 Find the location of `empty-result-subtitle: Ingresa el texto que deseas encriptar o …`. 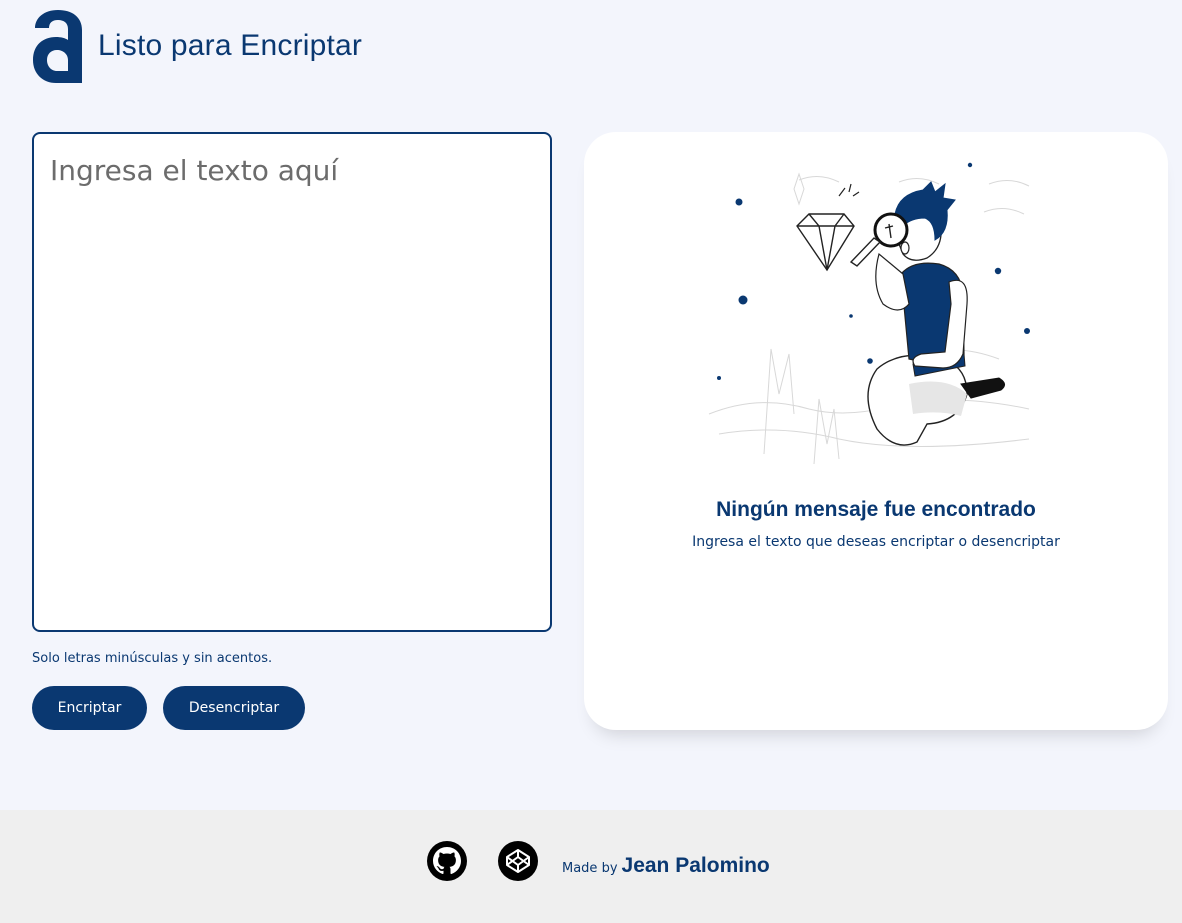

empty-result-subtitle: Ingresa el texto que deseas encriptar o … is located at coordinates (876, 542).